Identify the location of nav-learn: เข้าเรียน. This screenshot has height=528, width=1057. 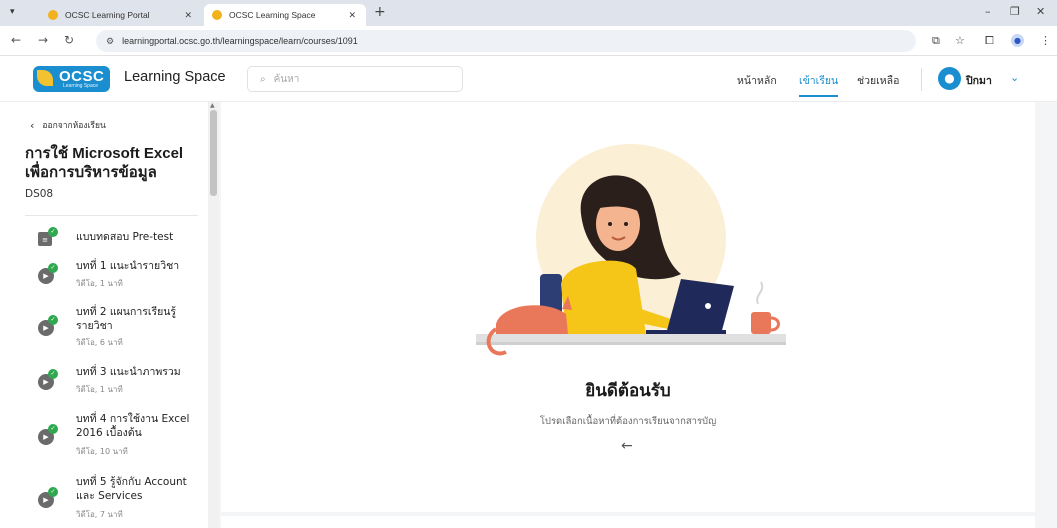
(819, 84).